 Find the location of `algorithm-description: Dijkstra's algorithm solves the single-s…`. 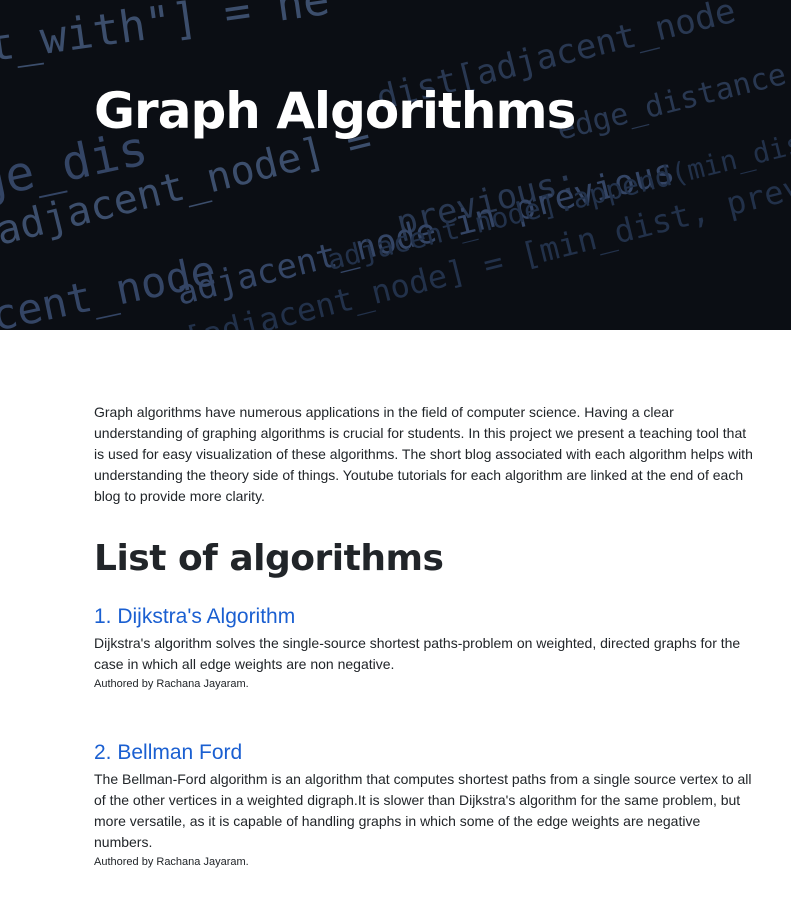

algorithm-description: Dijkstra's algorithm solves the single-s… is located at coordinates (417, 653).